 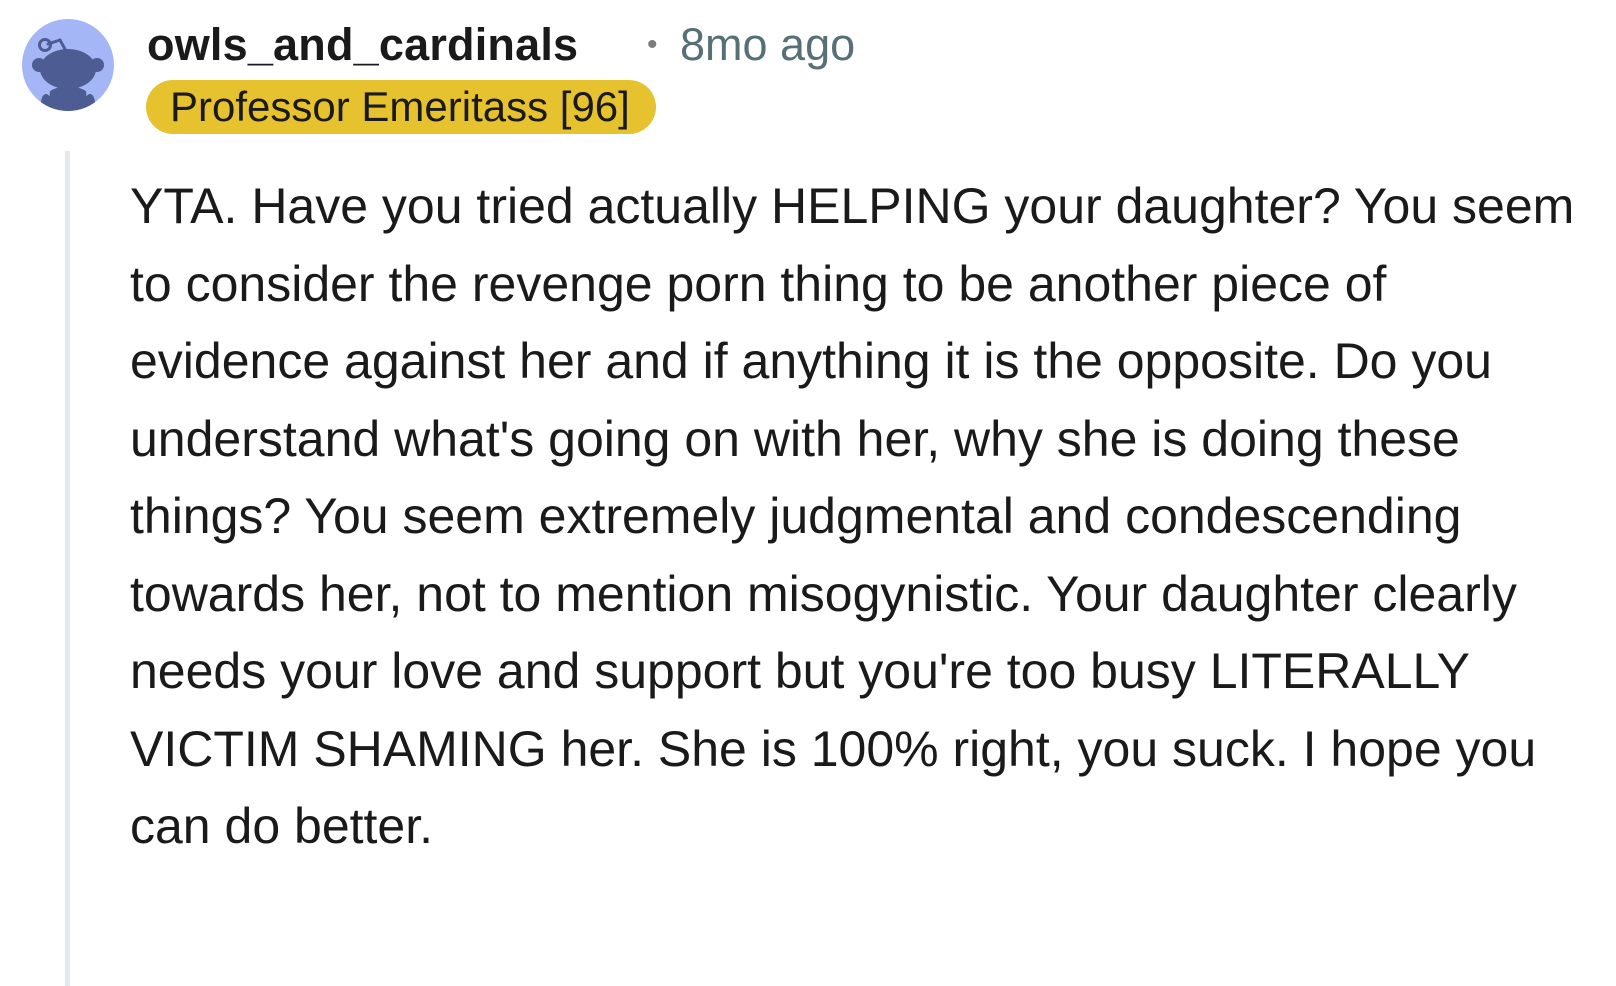 What do you see at coordinates (362, 45) in the screenshot?
I see `username-link: owls_and_cardinals` at bounding box center [362, 45].